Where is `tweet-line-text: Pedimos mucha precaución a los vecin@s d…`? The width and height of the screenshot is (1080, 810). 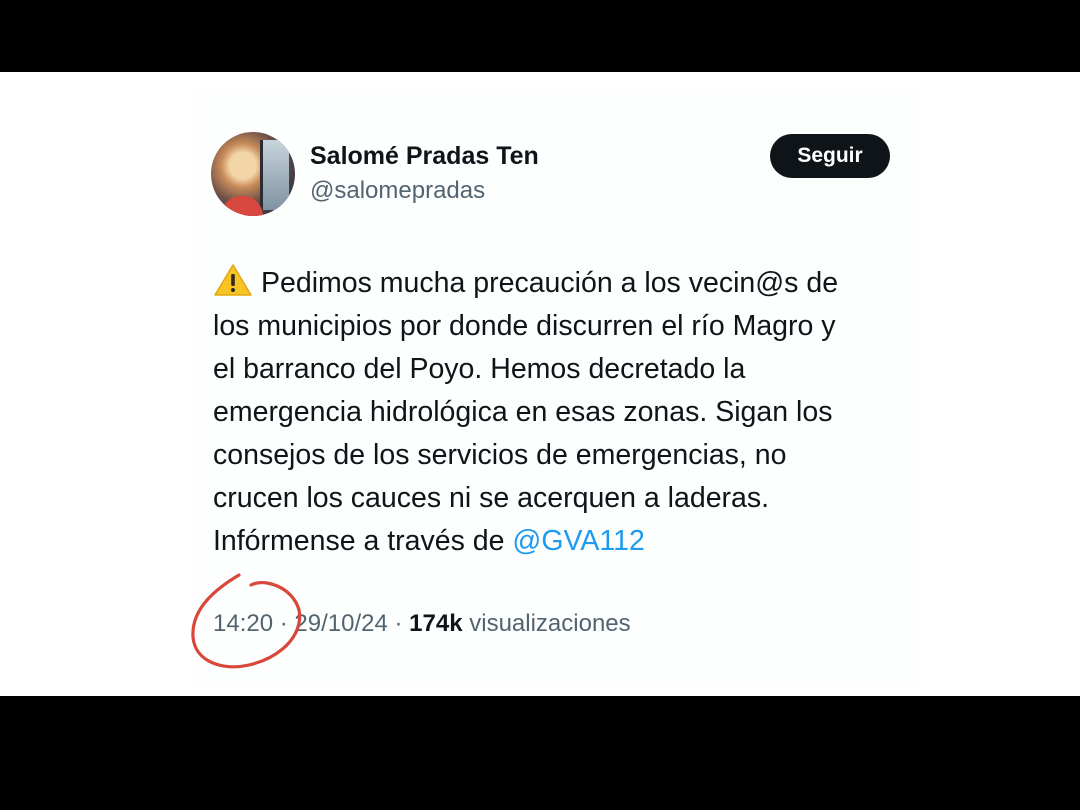
tweet-line-text: Pedimos mucha precaución a los vecin@s d… is located at coordinates (550, 283).